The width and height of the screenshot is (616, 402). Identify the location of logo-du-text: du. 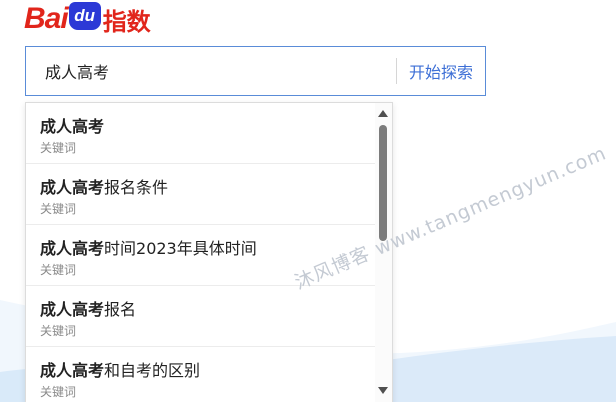
(85, 15).